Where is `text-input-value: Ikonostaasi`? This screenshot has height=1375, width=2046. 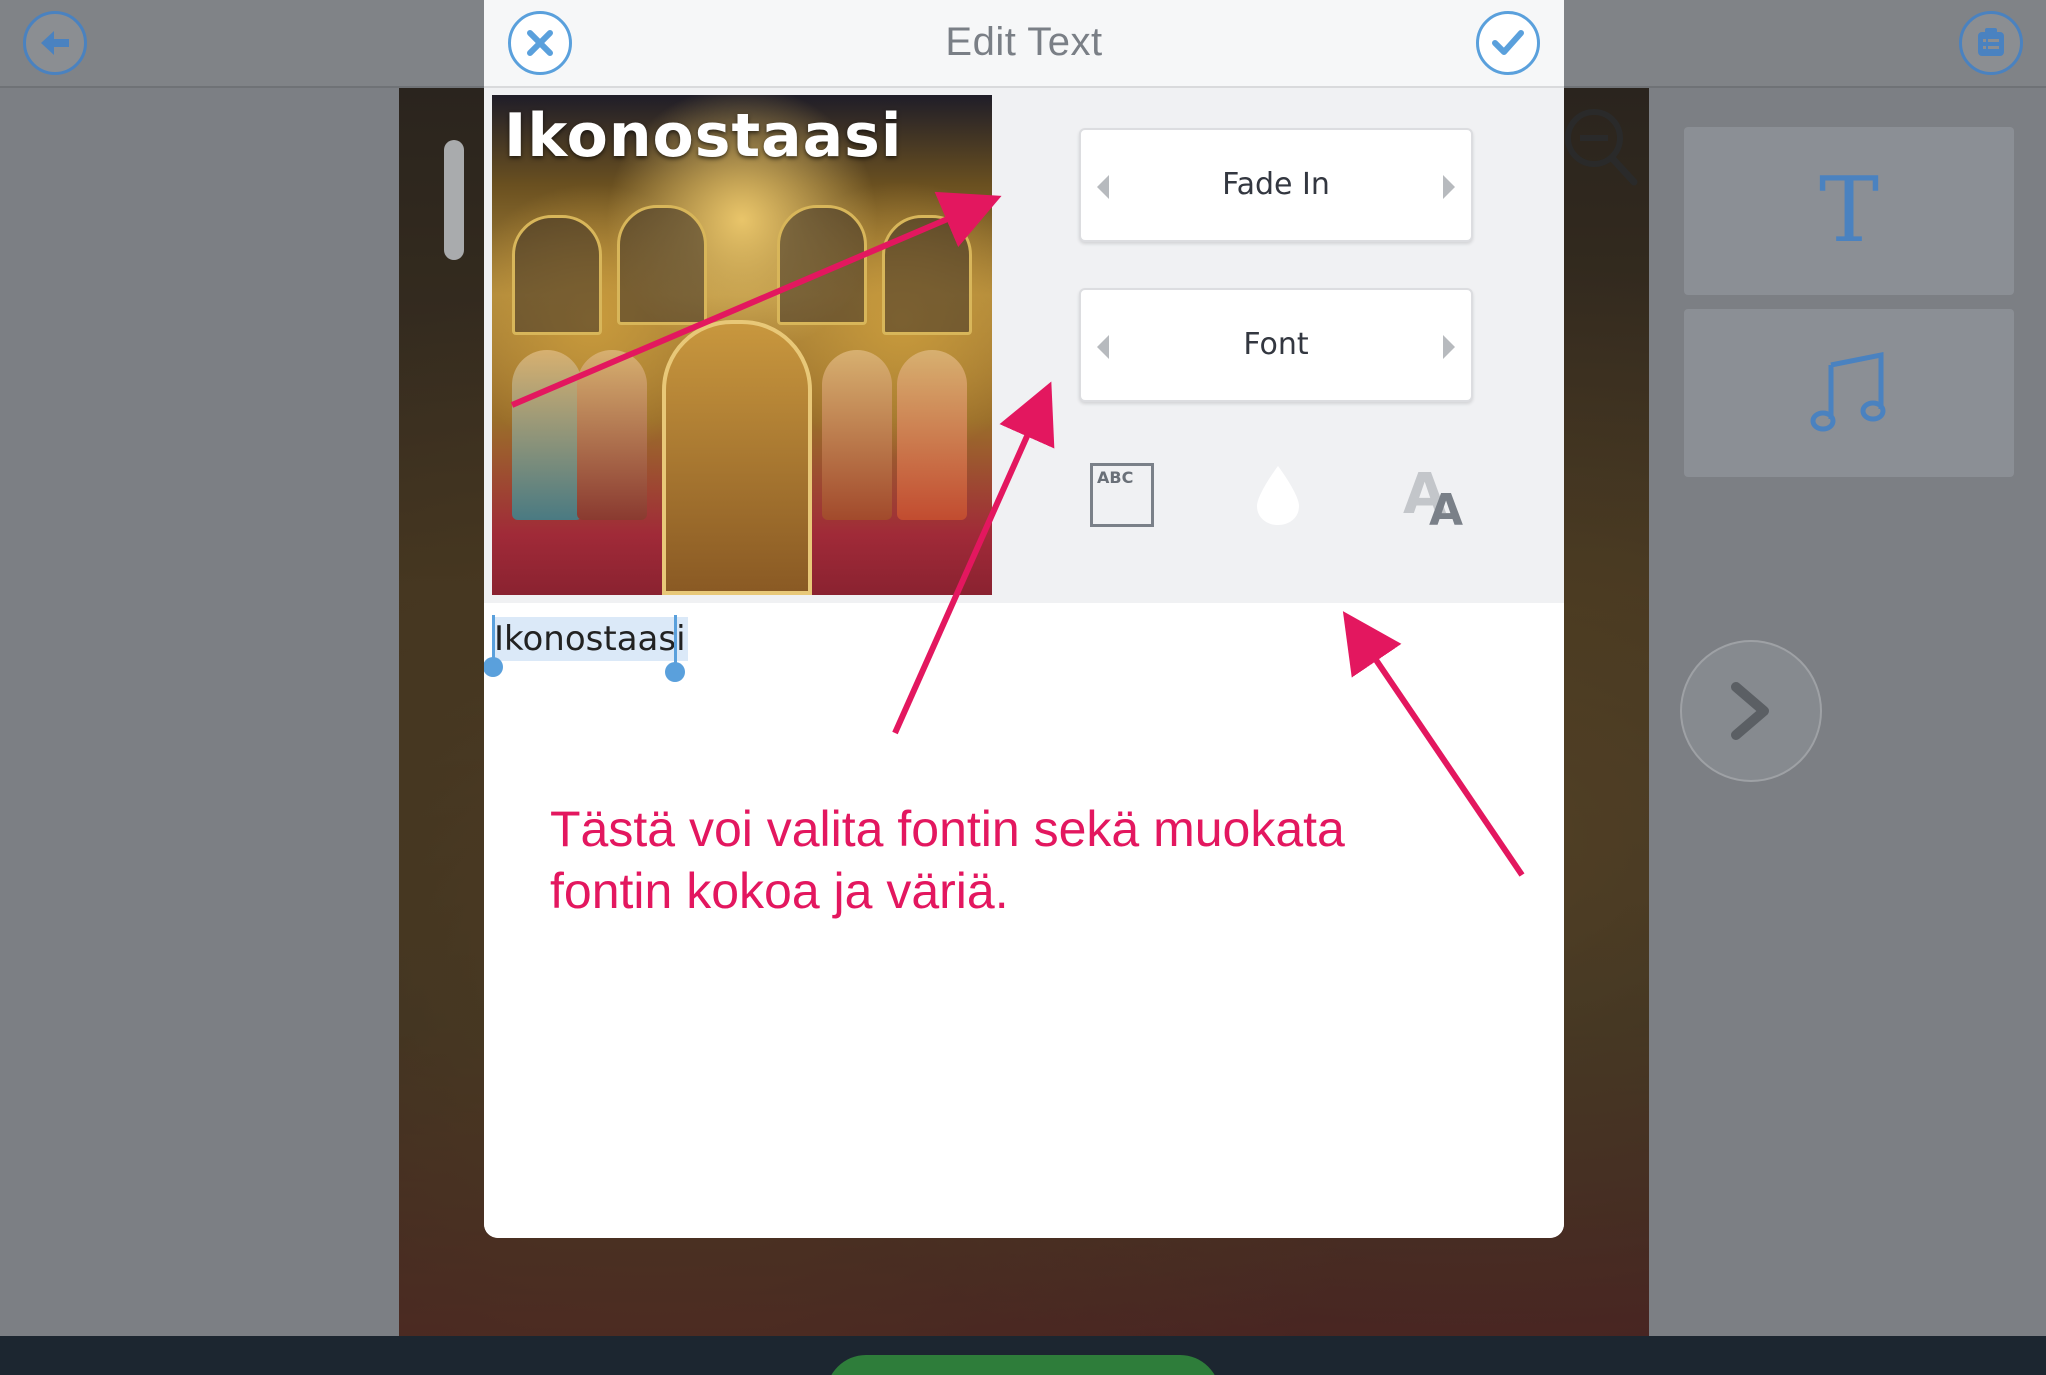 text-input-value: Ikonostaasi is located at coordinates (590, 639).